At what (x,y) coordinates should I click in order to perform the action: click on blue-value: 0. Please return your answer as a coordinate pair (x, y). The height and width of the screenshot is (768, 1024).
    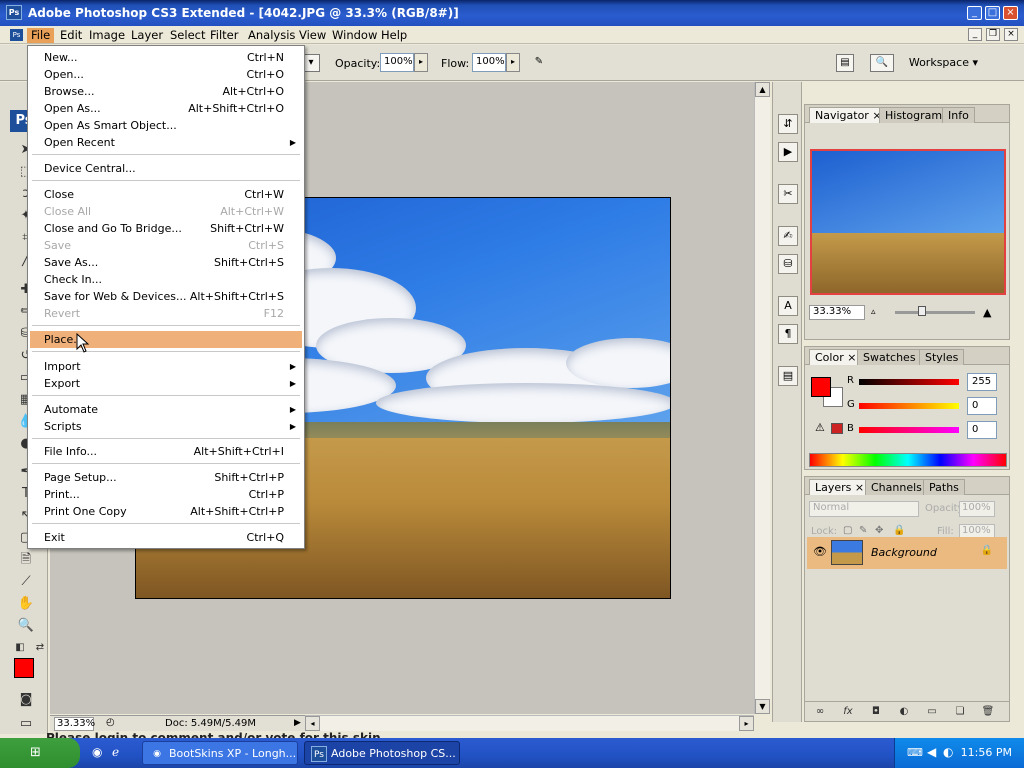
    Looking at the image, I should click on (982, 430).